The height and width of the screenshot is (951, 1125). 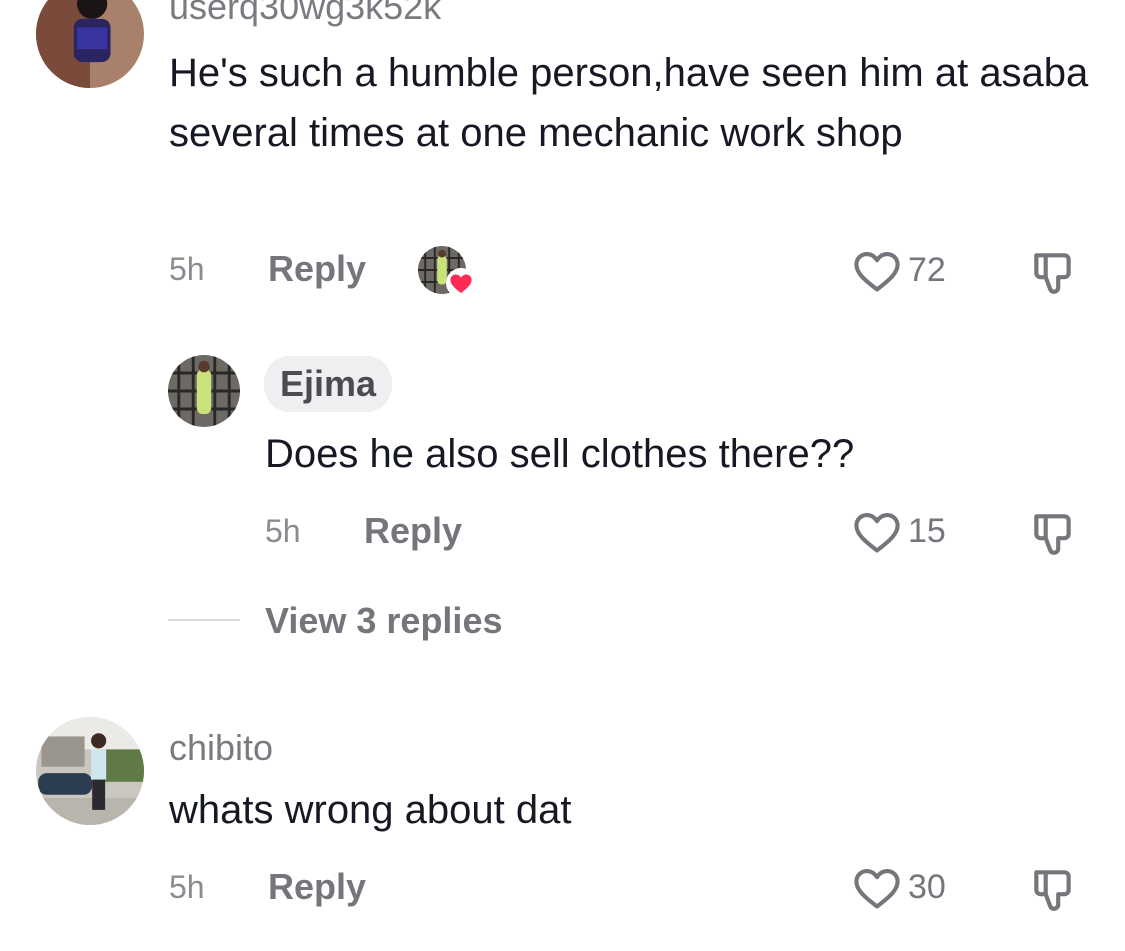 What do you see at coordinates (927, 531) in the screenshot?
I see `like-count: 15` at bounding box center [927, 531].